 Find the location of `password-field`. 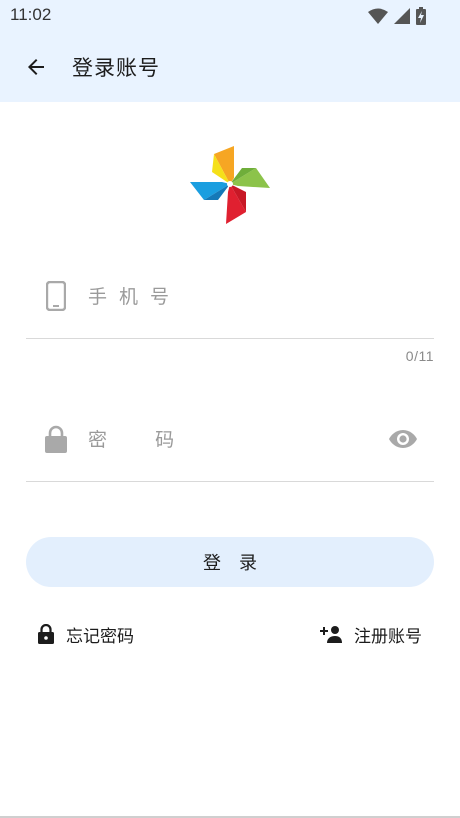

password-field is located at coordinates (230, 433).